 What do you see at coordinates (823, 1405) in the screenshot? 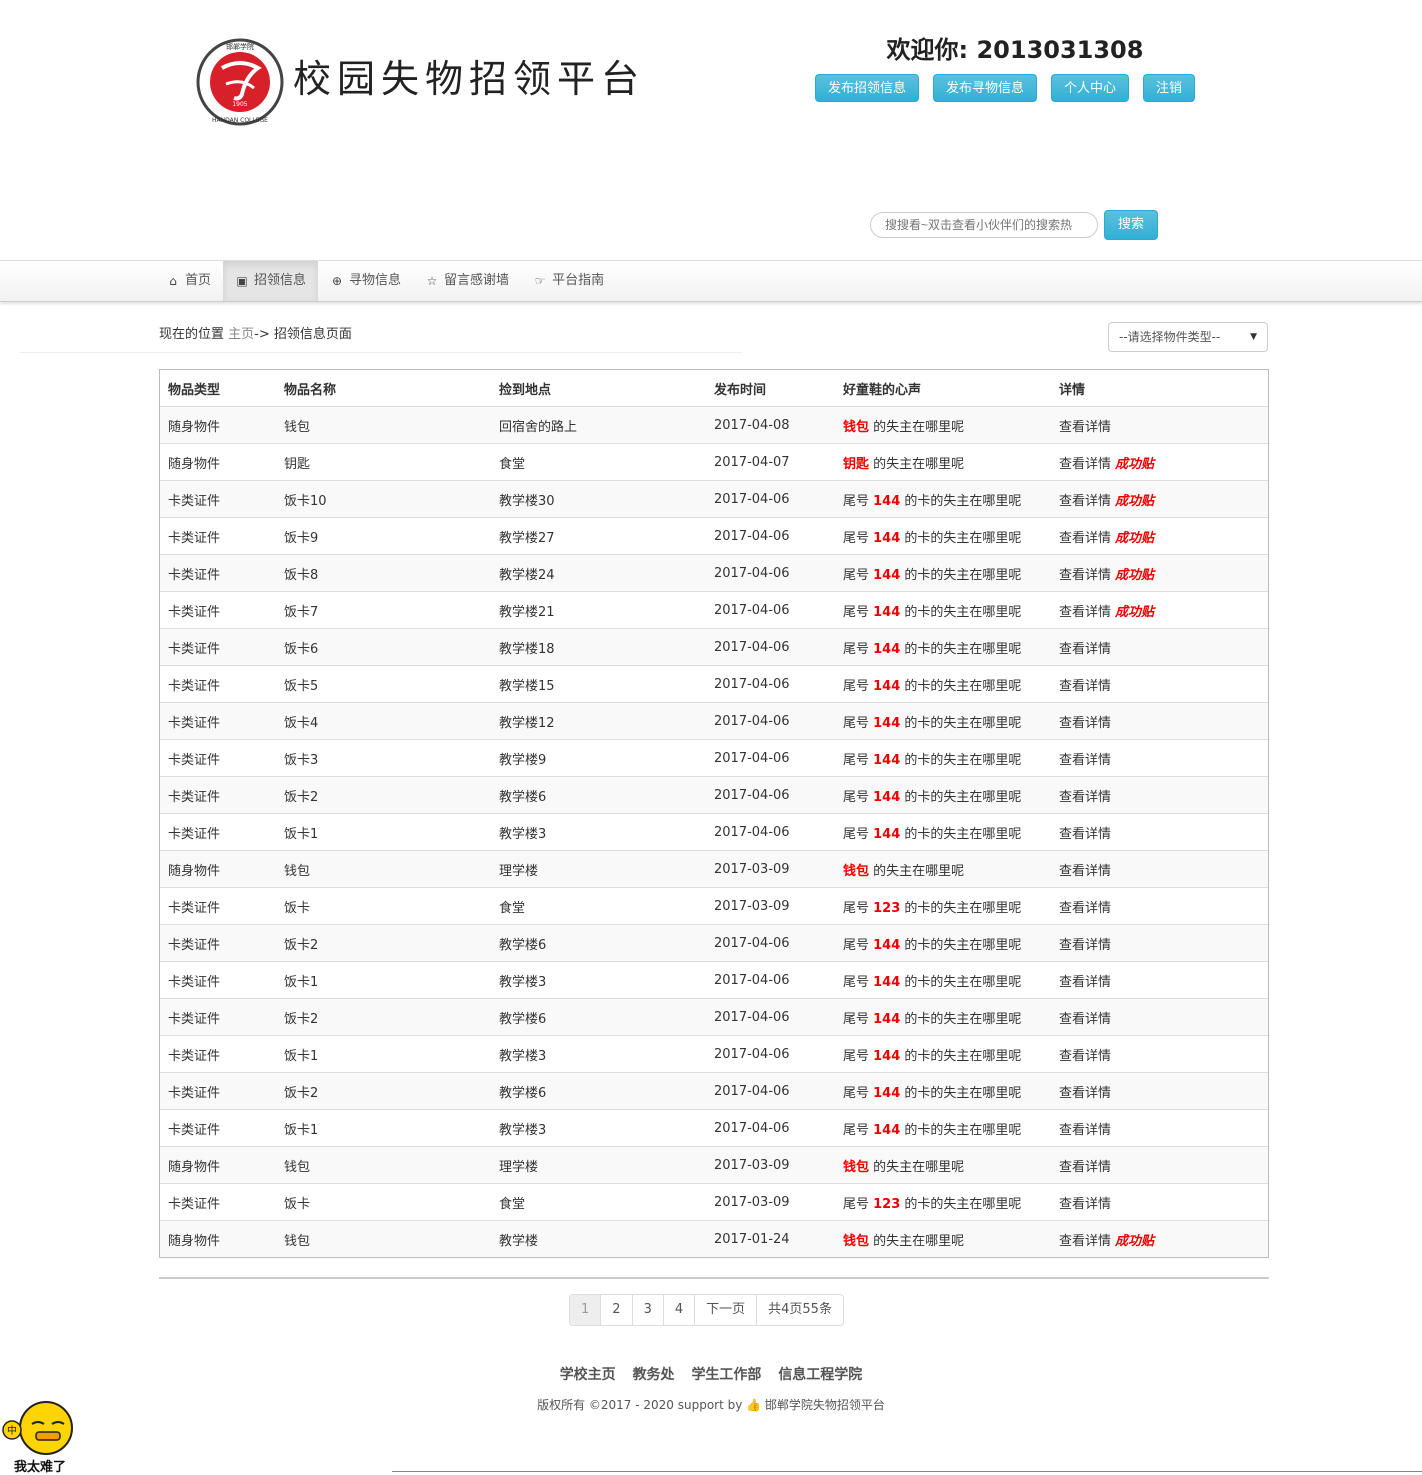
I see `copyright-suffix: 邯郸学院失物招领平台` at bounding box center [823, 1405].